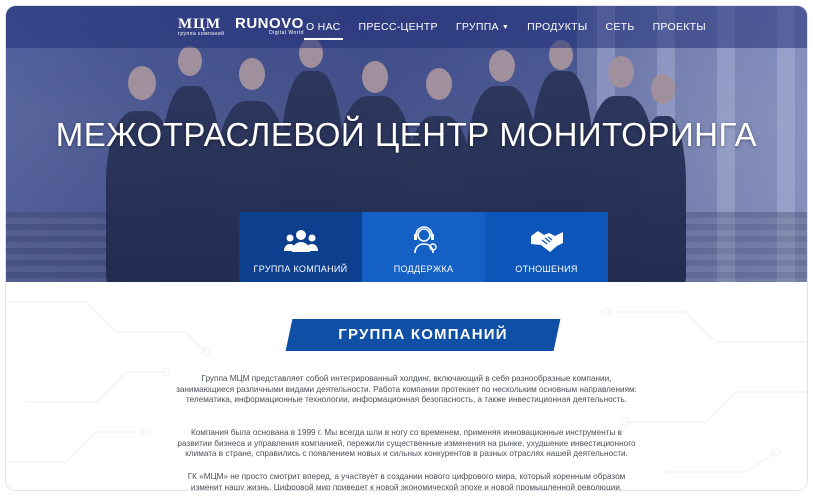  Describe the element at coordinates (269, 25) in the screenshot. I see `runovo-logo: RUNOVO Digital World` at that location.